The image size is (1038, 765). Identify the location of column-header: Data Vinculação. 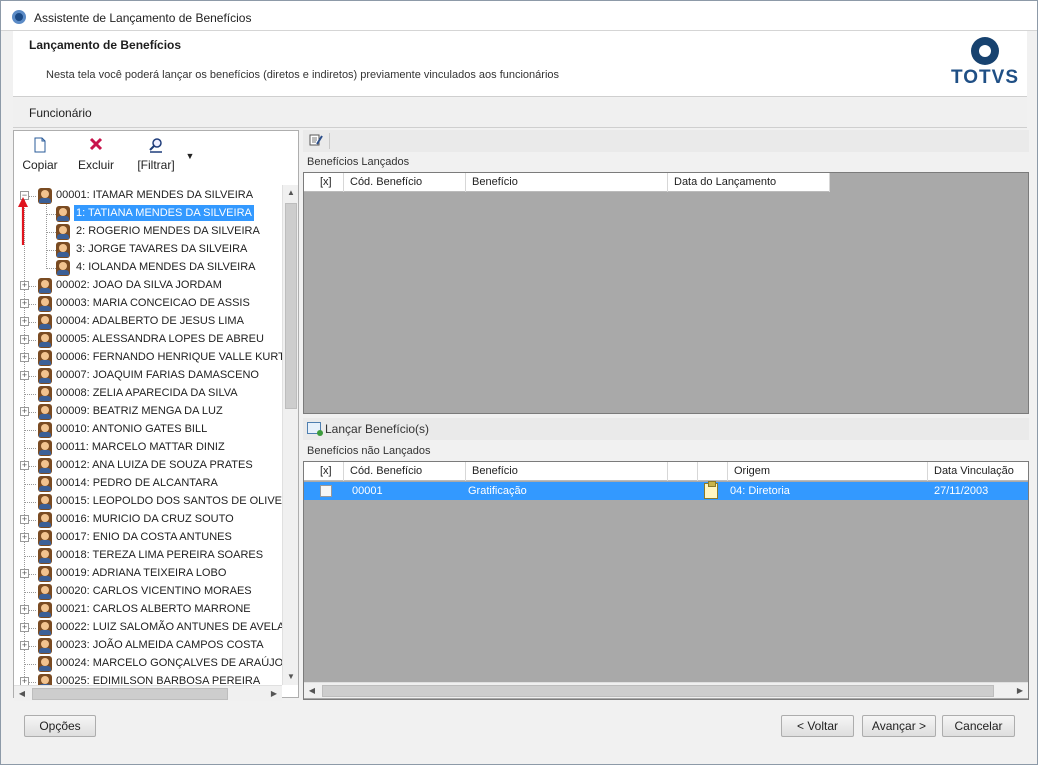
(978, 471).